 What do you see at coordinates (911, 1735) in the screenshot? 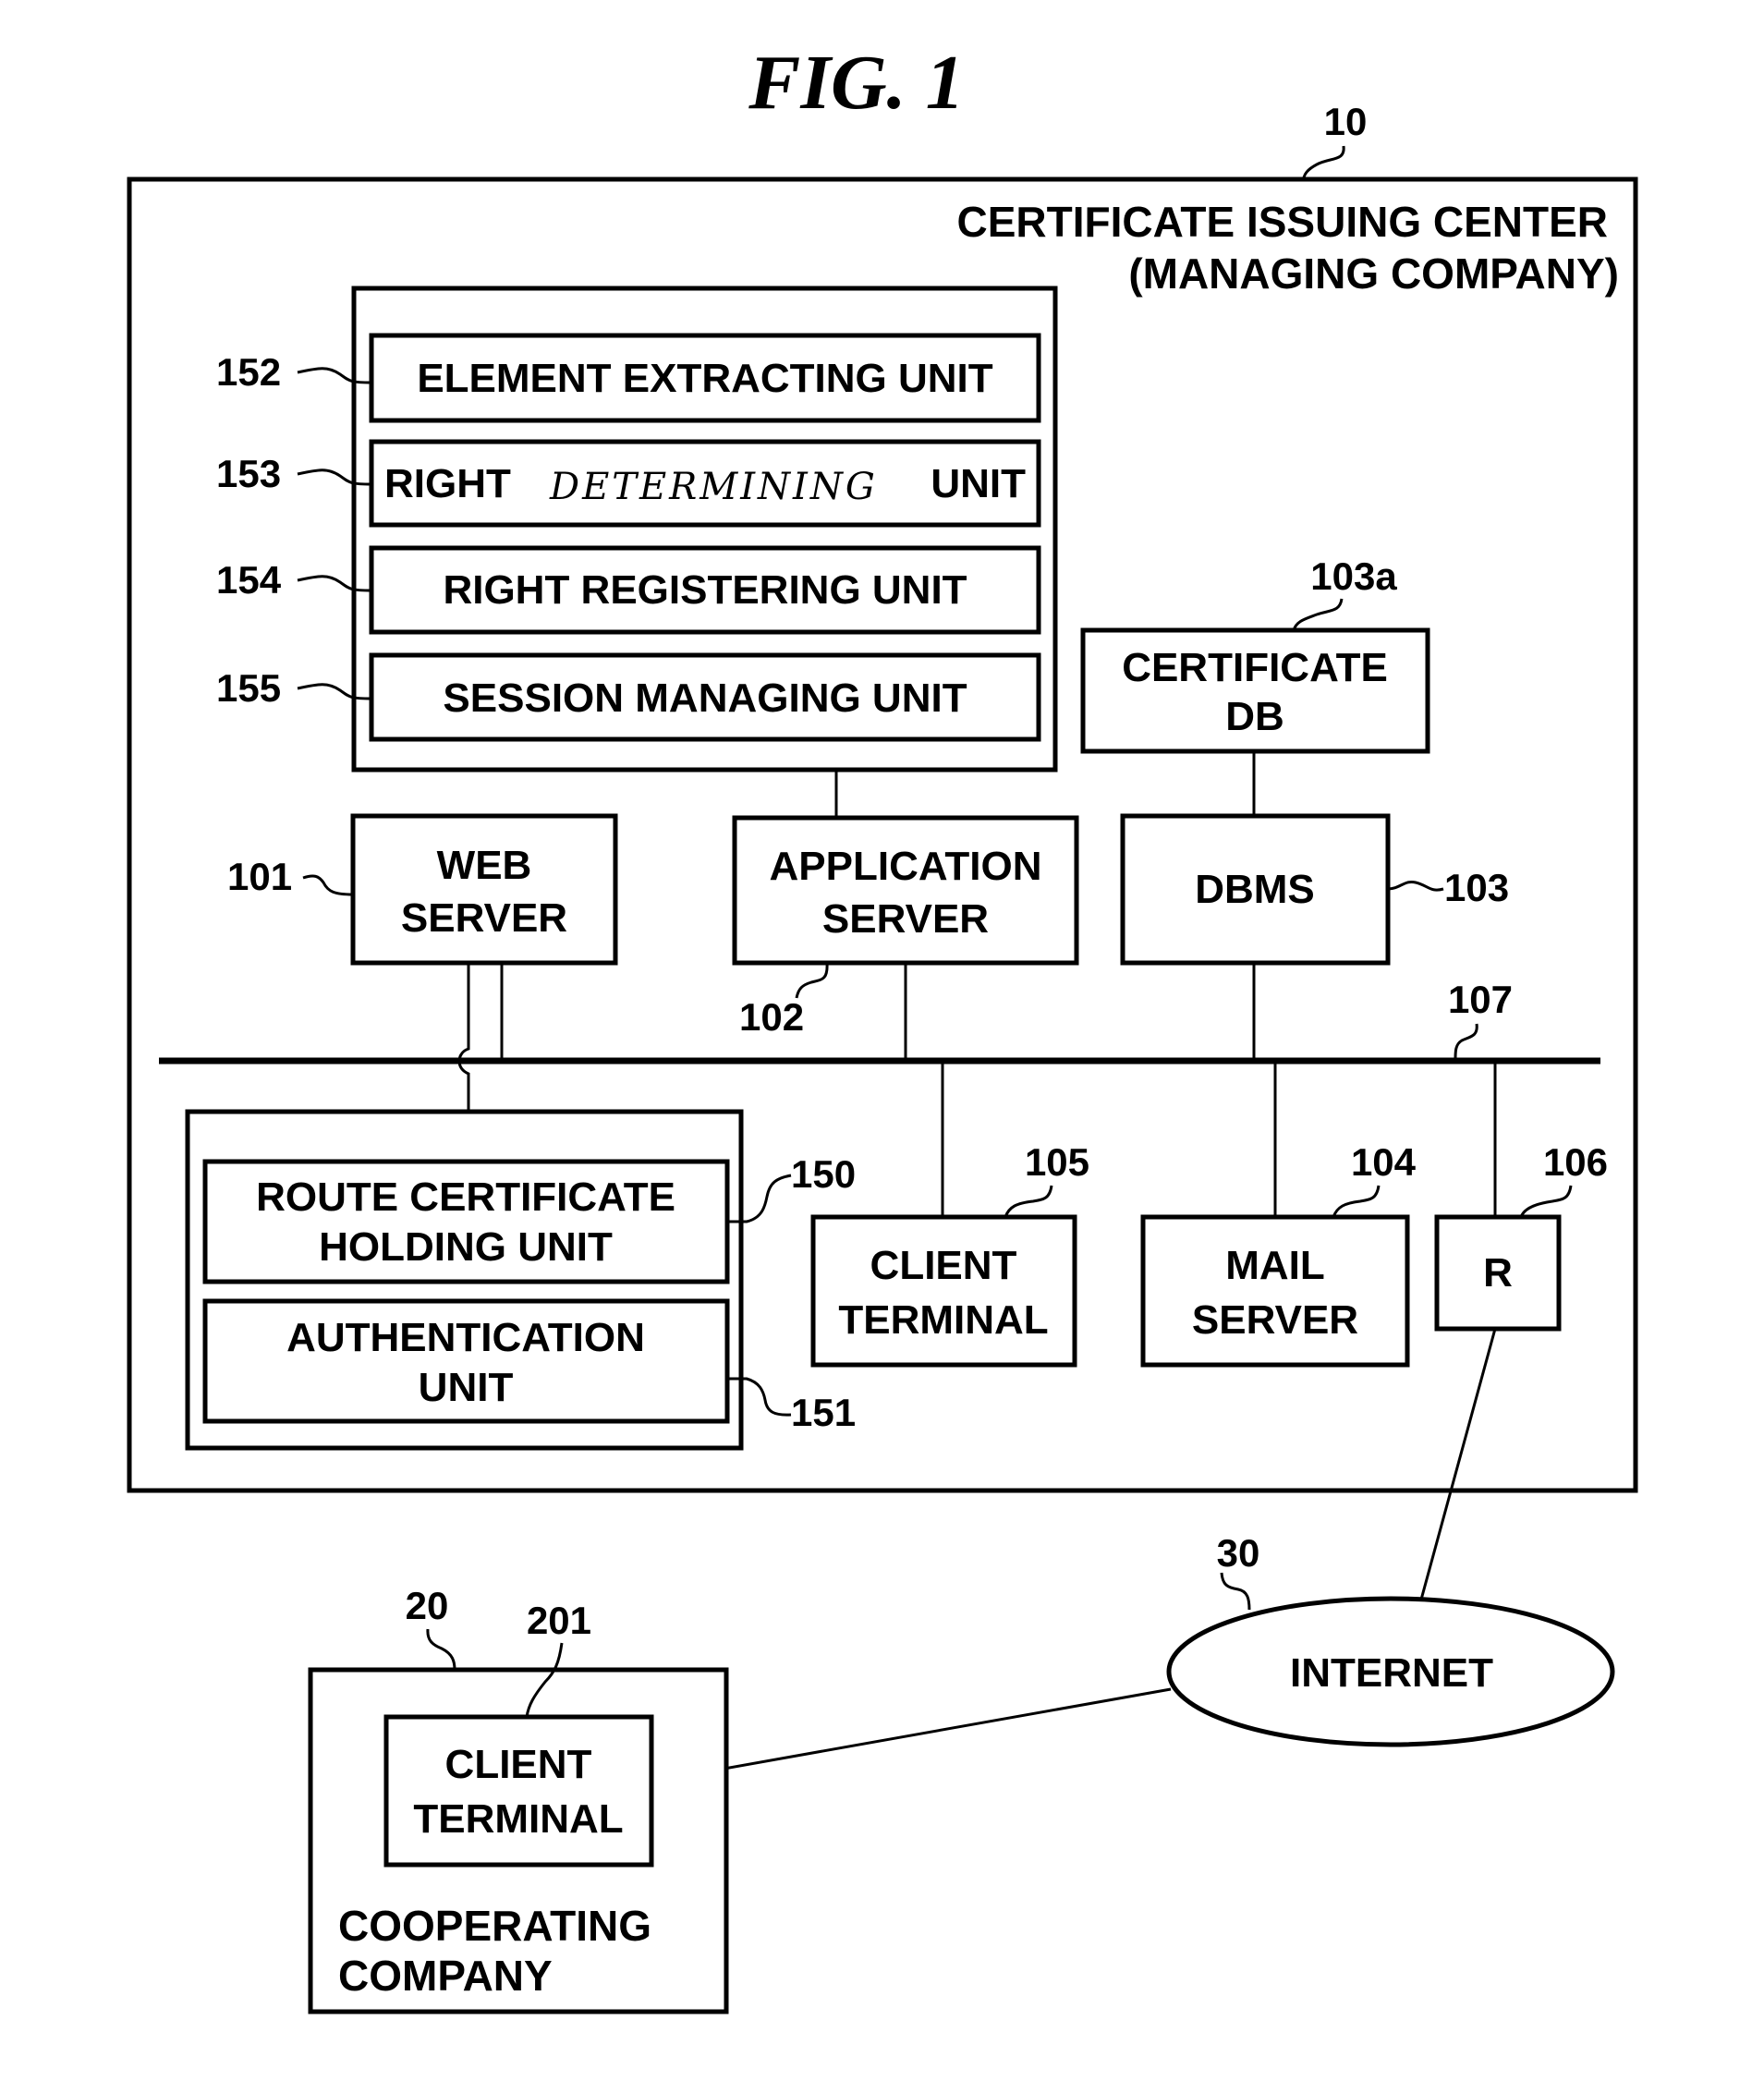
I see `client-internet-link` at bounding box center [911, 1735].